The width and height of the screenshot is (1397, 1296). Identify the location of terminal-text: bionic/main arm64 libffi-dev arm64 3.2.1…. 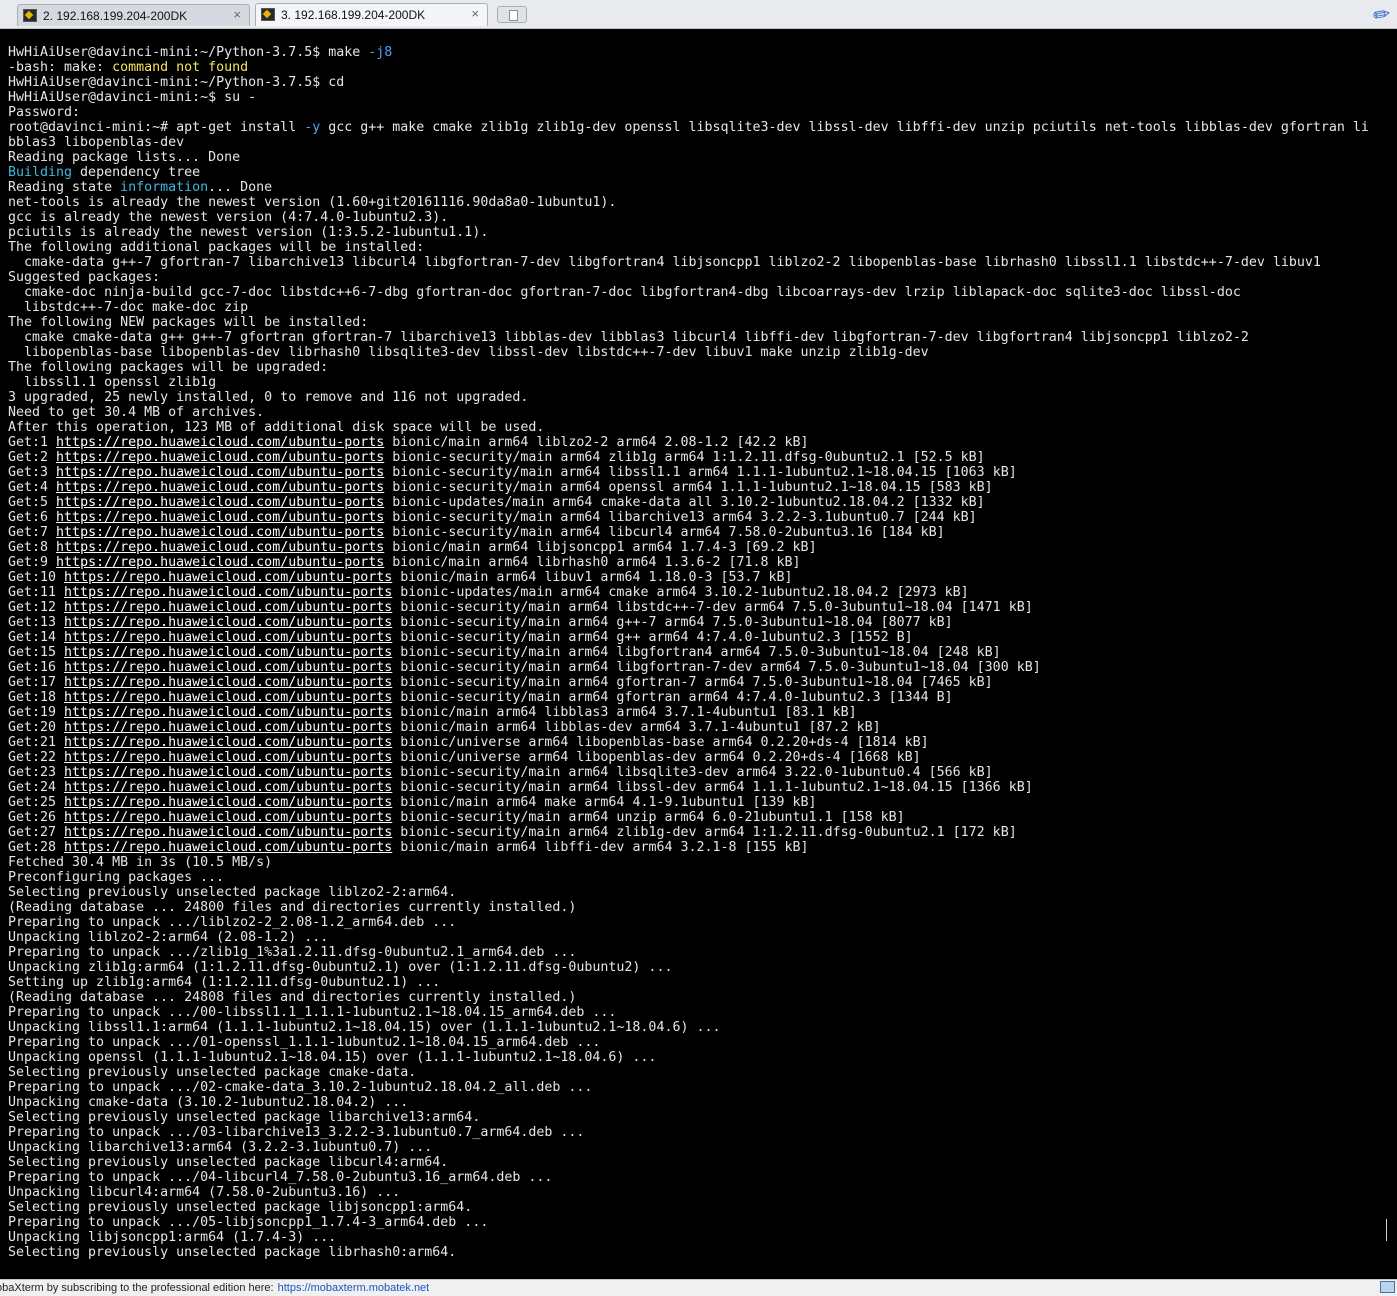
(600, 847).